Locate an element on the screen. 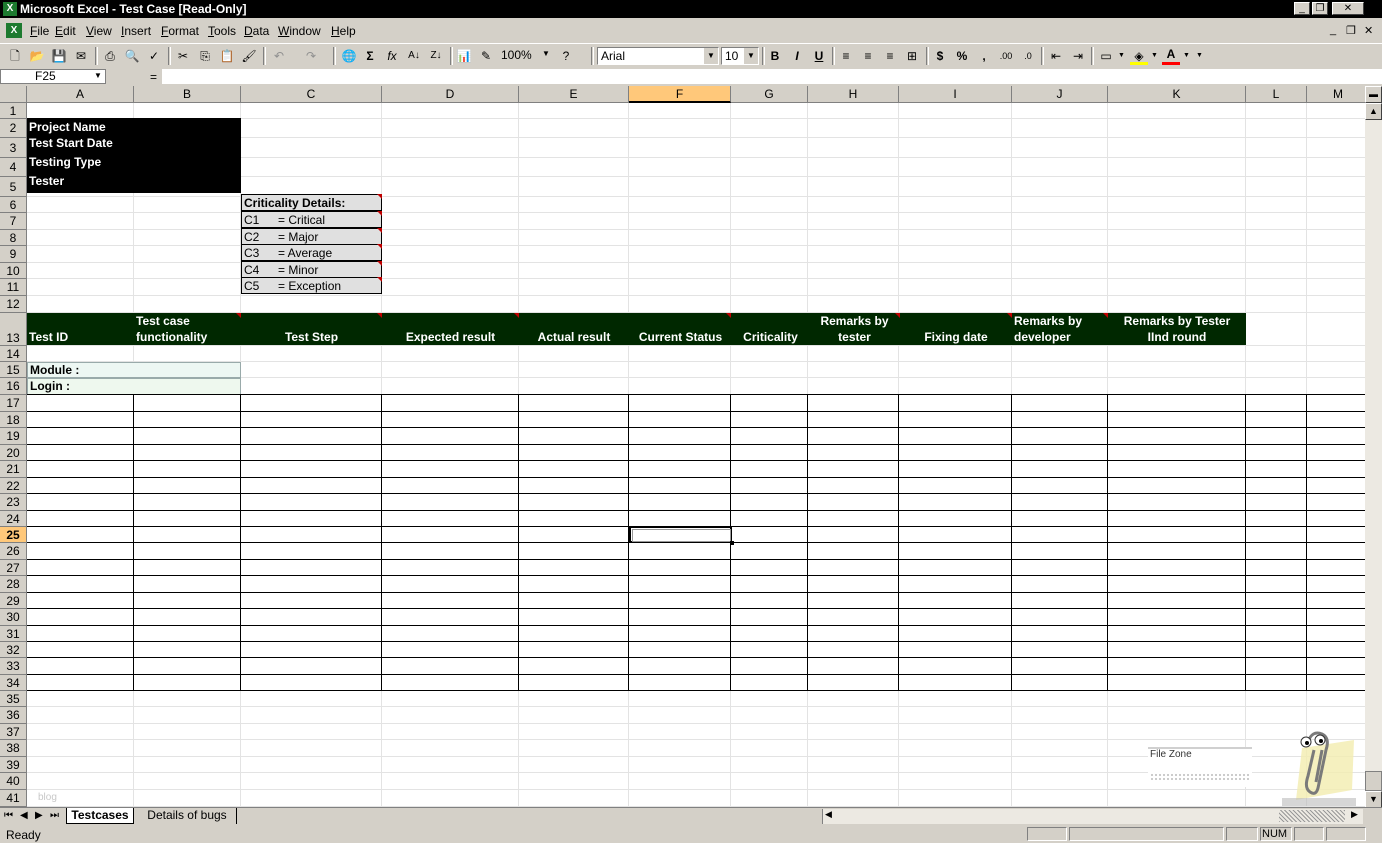  row-header-24: 24 is located at coordinates (13, 519).